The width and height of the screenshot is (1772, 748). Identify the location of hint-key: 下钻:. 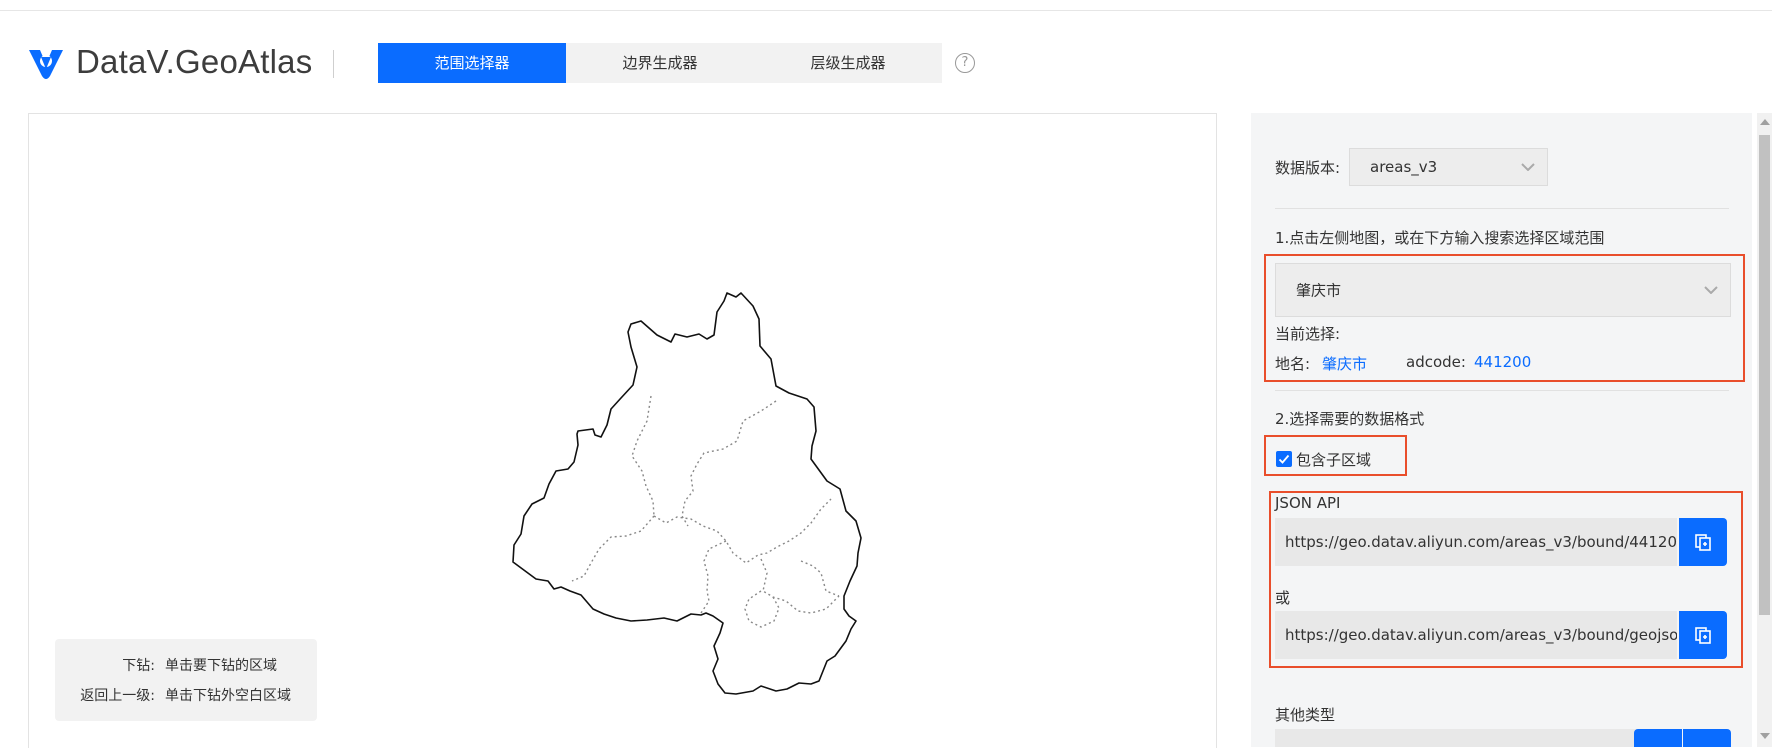
(138, 666).